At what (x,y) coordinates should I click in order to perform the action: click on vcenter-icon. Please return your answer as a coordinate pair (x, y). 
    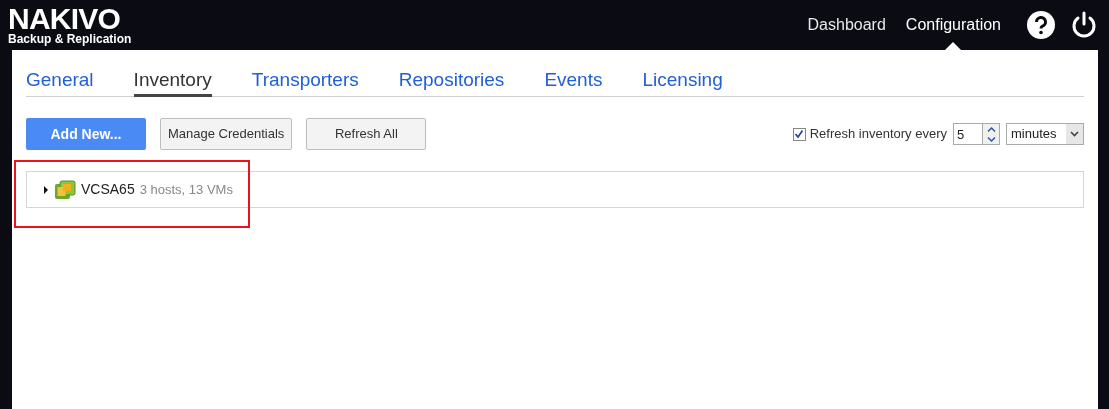
    Looking at the image, I should click on (65, 189).